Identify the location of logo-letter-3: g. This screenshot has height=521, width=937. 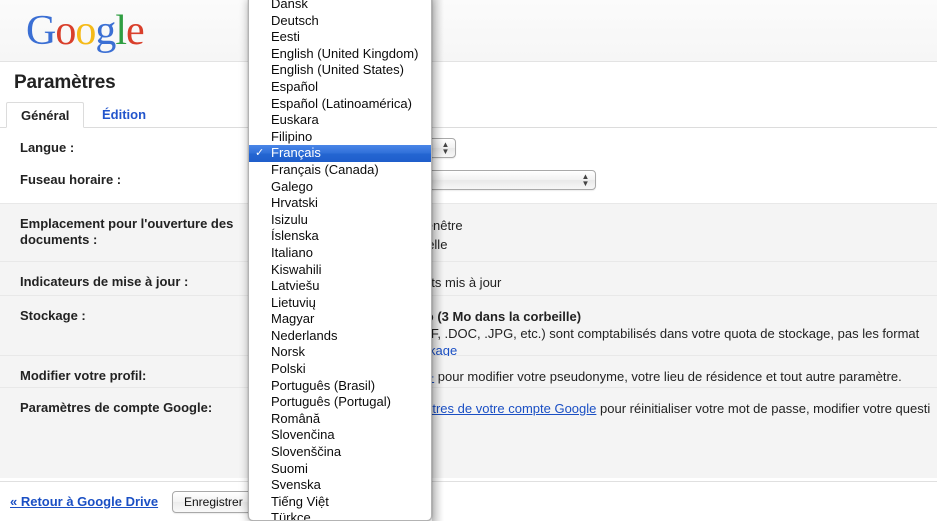
(105, 31).